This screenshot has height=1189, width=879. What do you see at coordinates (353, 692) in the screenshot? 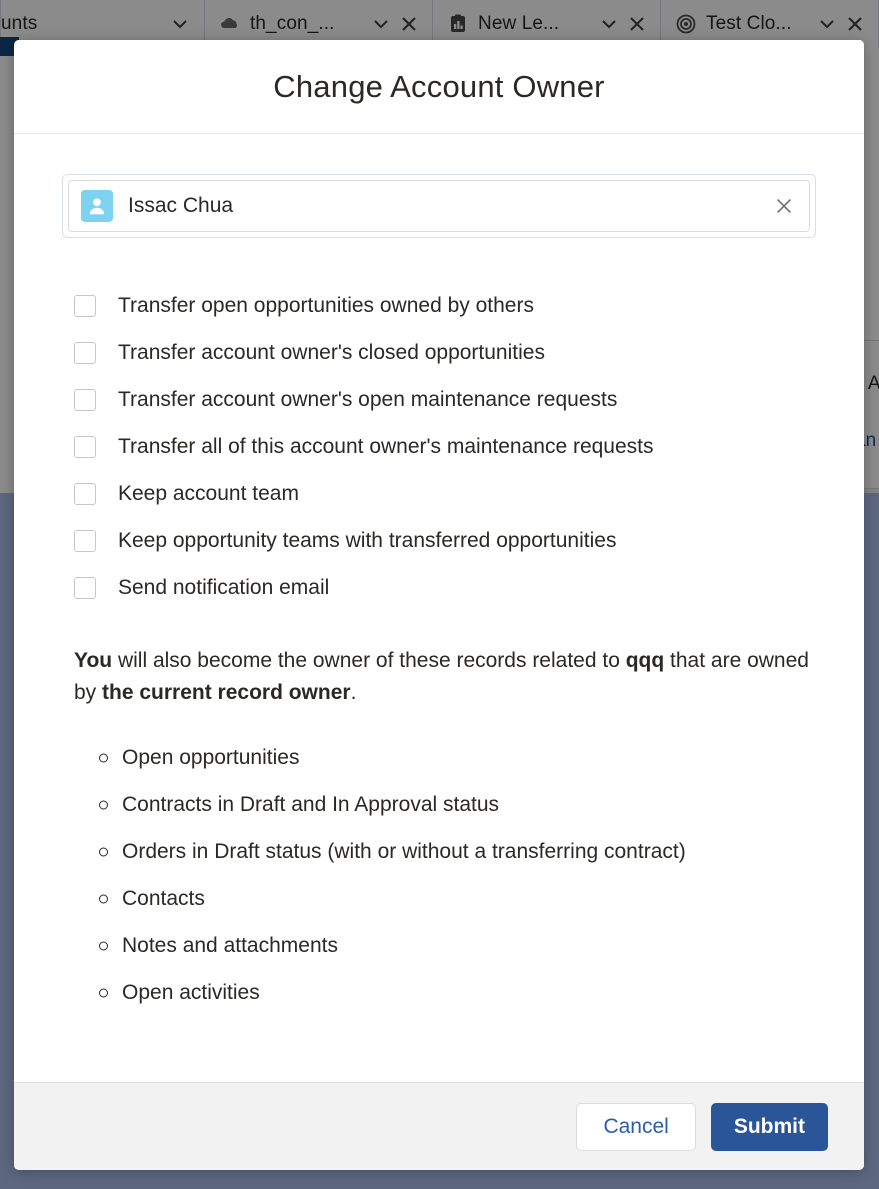
I see `notice-text-3: .` at bounding box center [353, 692].